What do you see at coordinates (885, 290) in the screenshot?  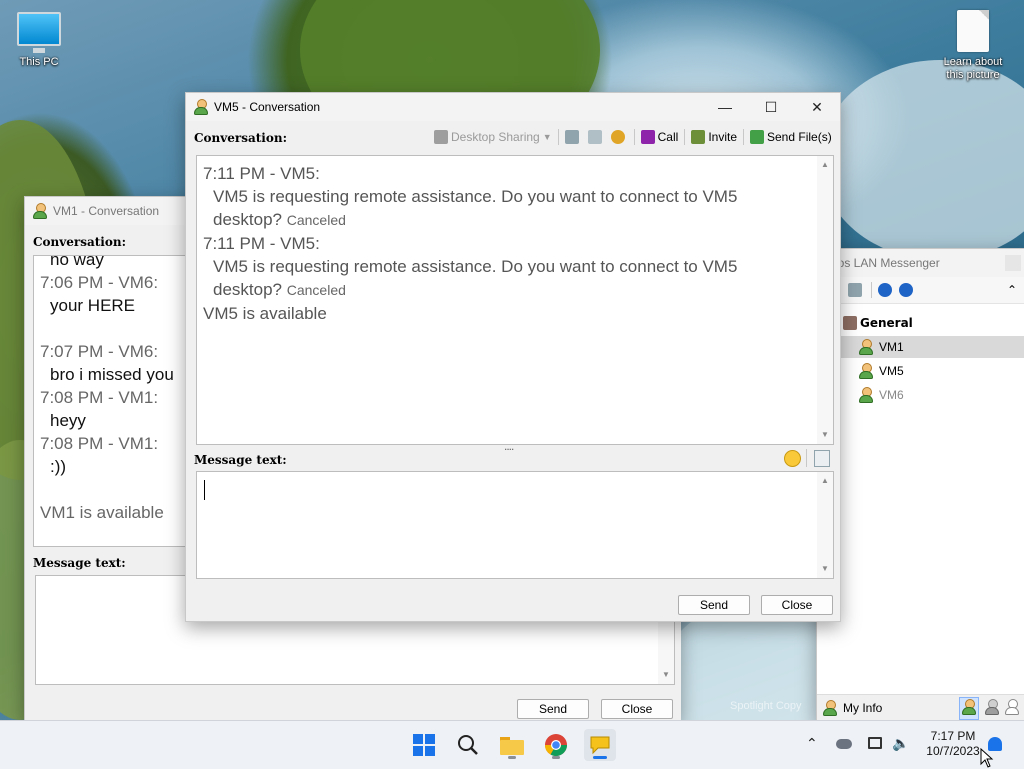 I see `help-icon` at bounding box center [885, 290].